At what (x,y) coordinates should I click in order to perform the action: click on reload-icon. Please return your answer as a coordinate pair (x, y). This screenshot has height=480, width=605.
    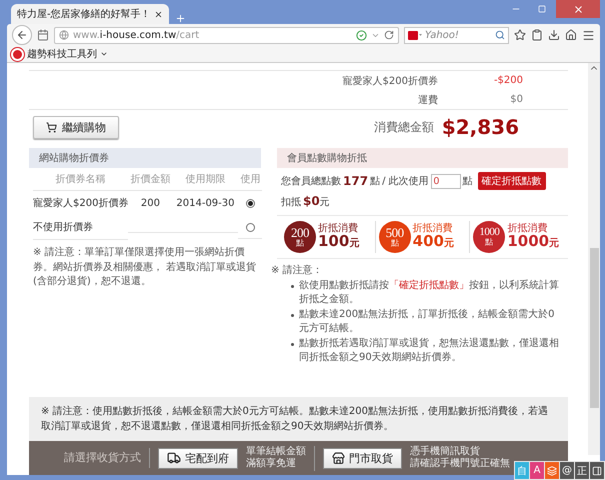
    Looking at the image, I should click on (389, 35).